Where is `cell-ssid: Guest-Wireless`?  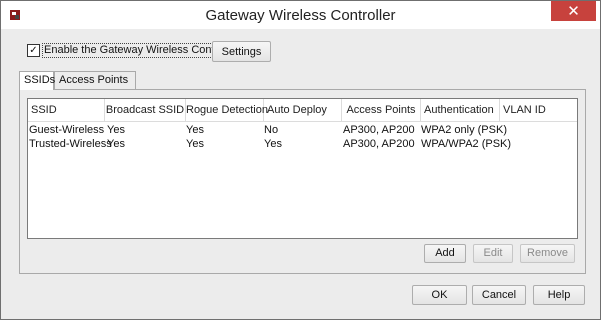
cell-ssid: Guest-Wireless is located at coordinates (67, 130).